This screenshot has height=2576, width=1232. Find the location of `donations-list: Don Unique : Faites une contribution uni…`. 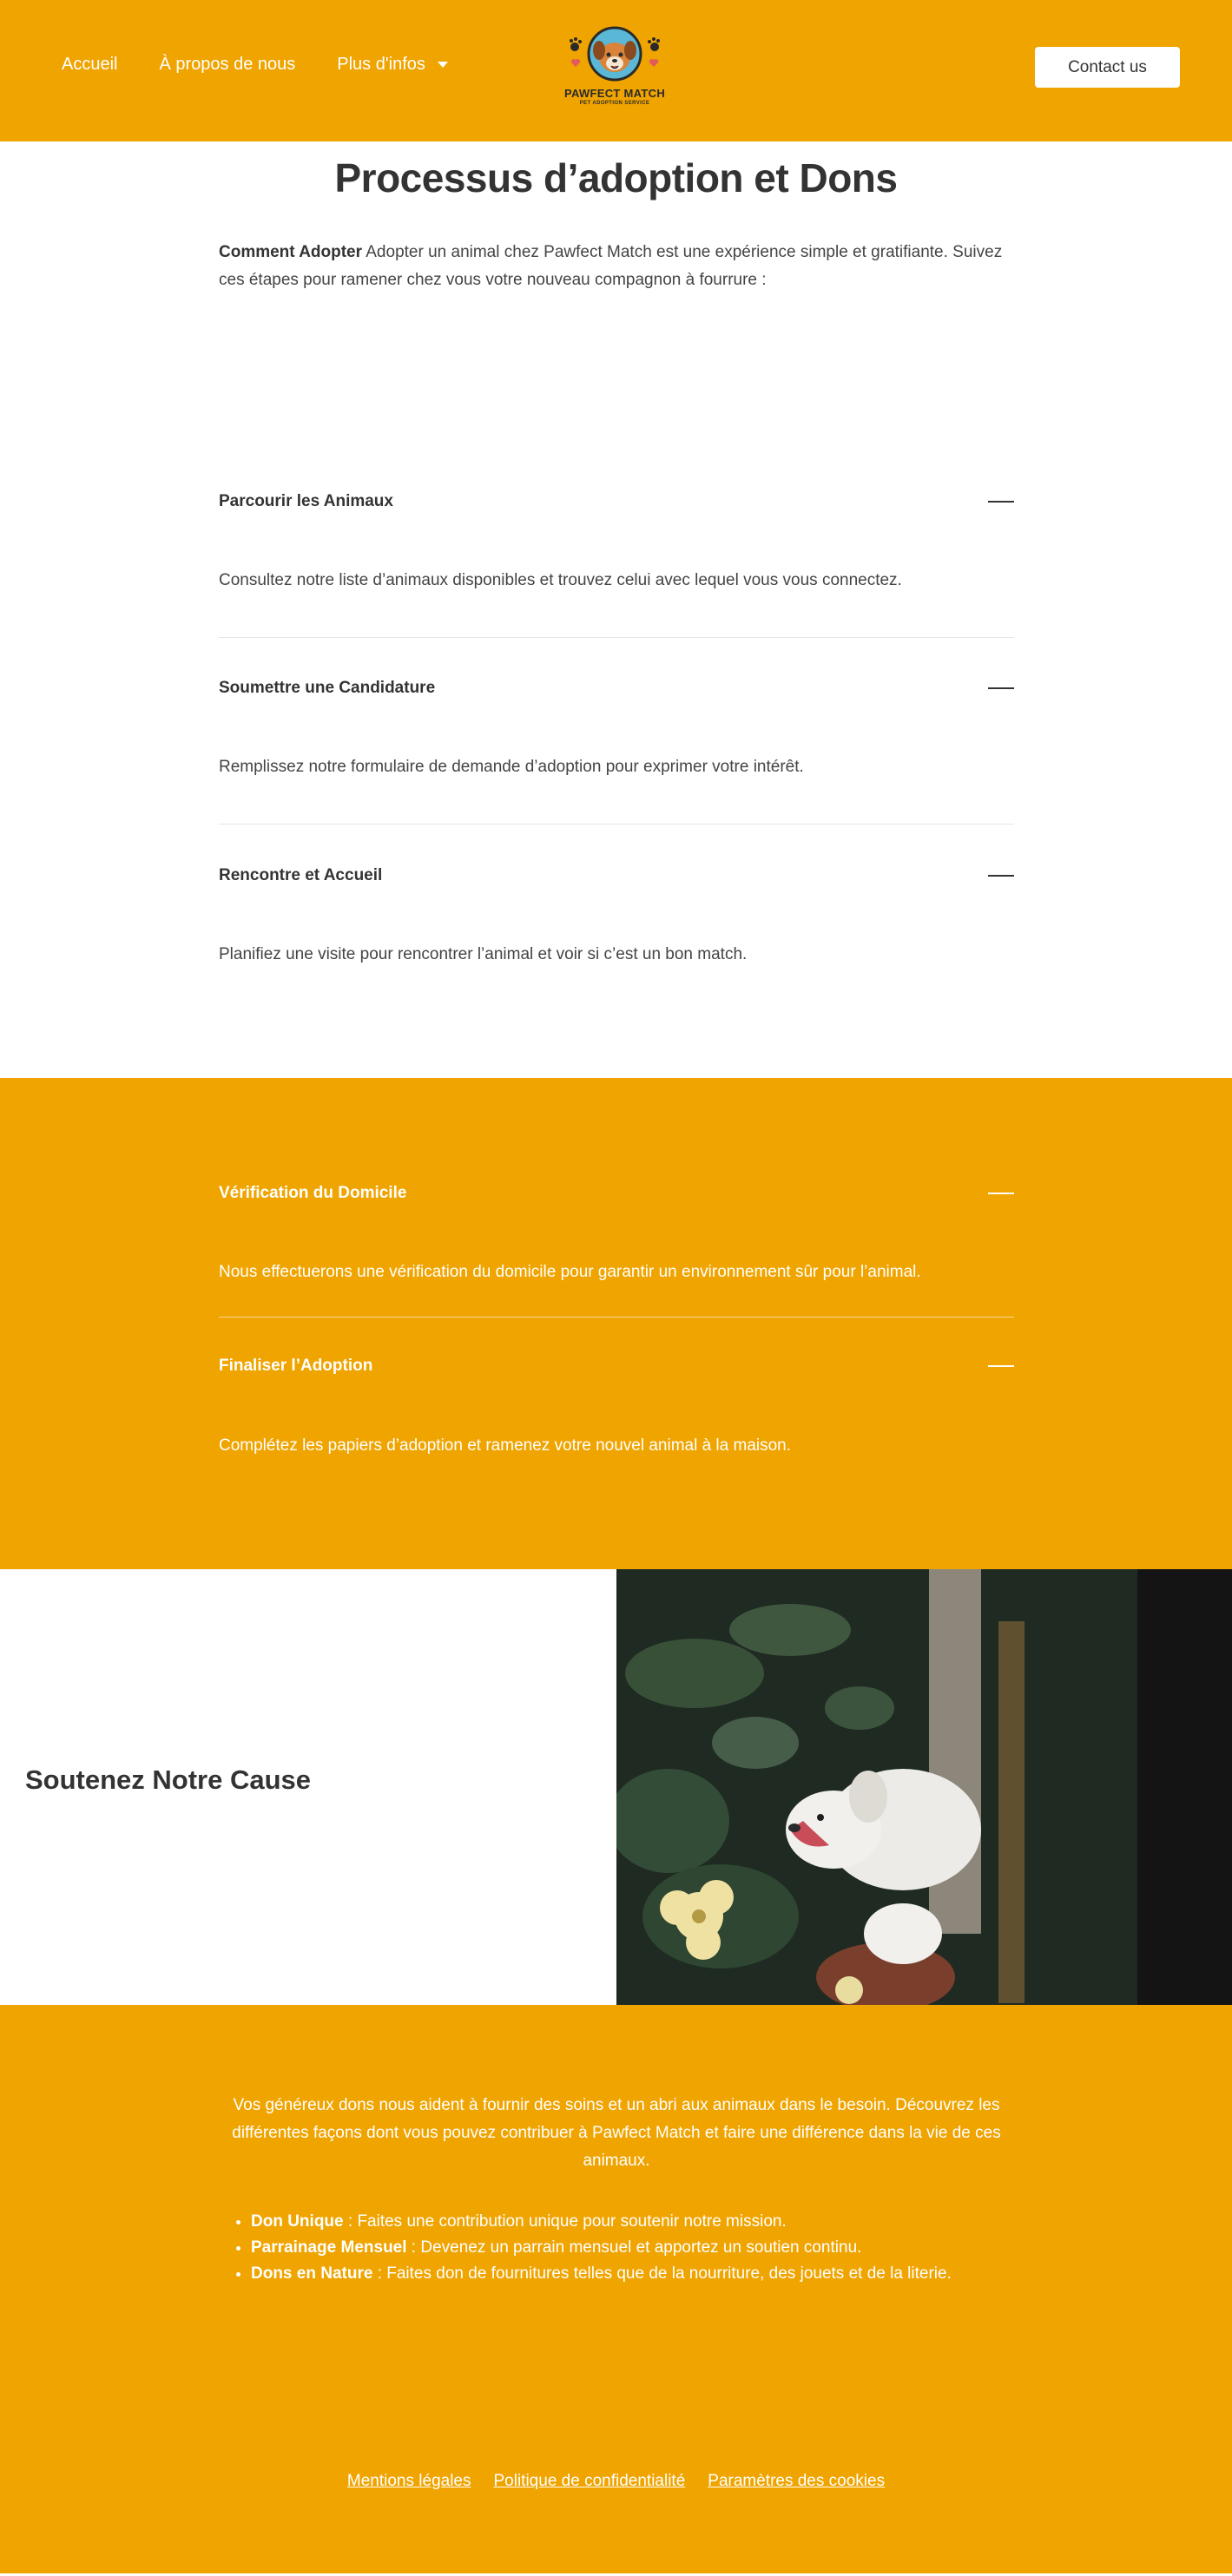

donations-list: Don Unique : Faites une contribution uni… is located at coordinates (633, 2248).